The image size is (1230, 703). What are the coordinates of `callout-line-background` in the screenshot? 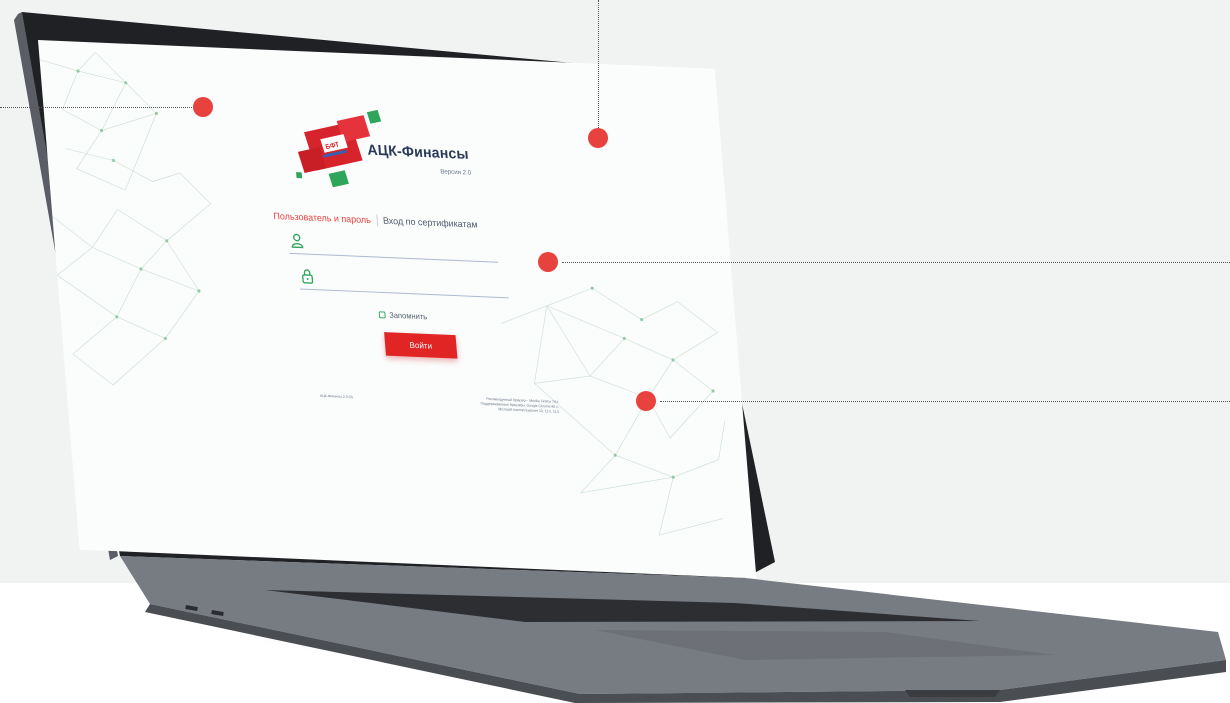 It's located at (945, 401).